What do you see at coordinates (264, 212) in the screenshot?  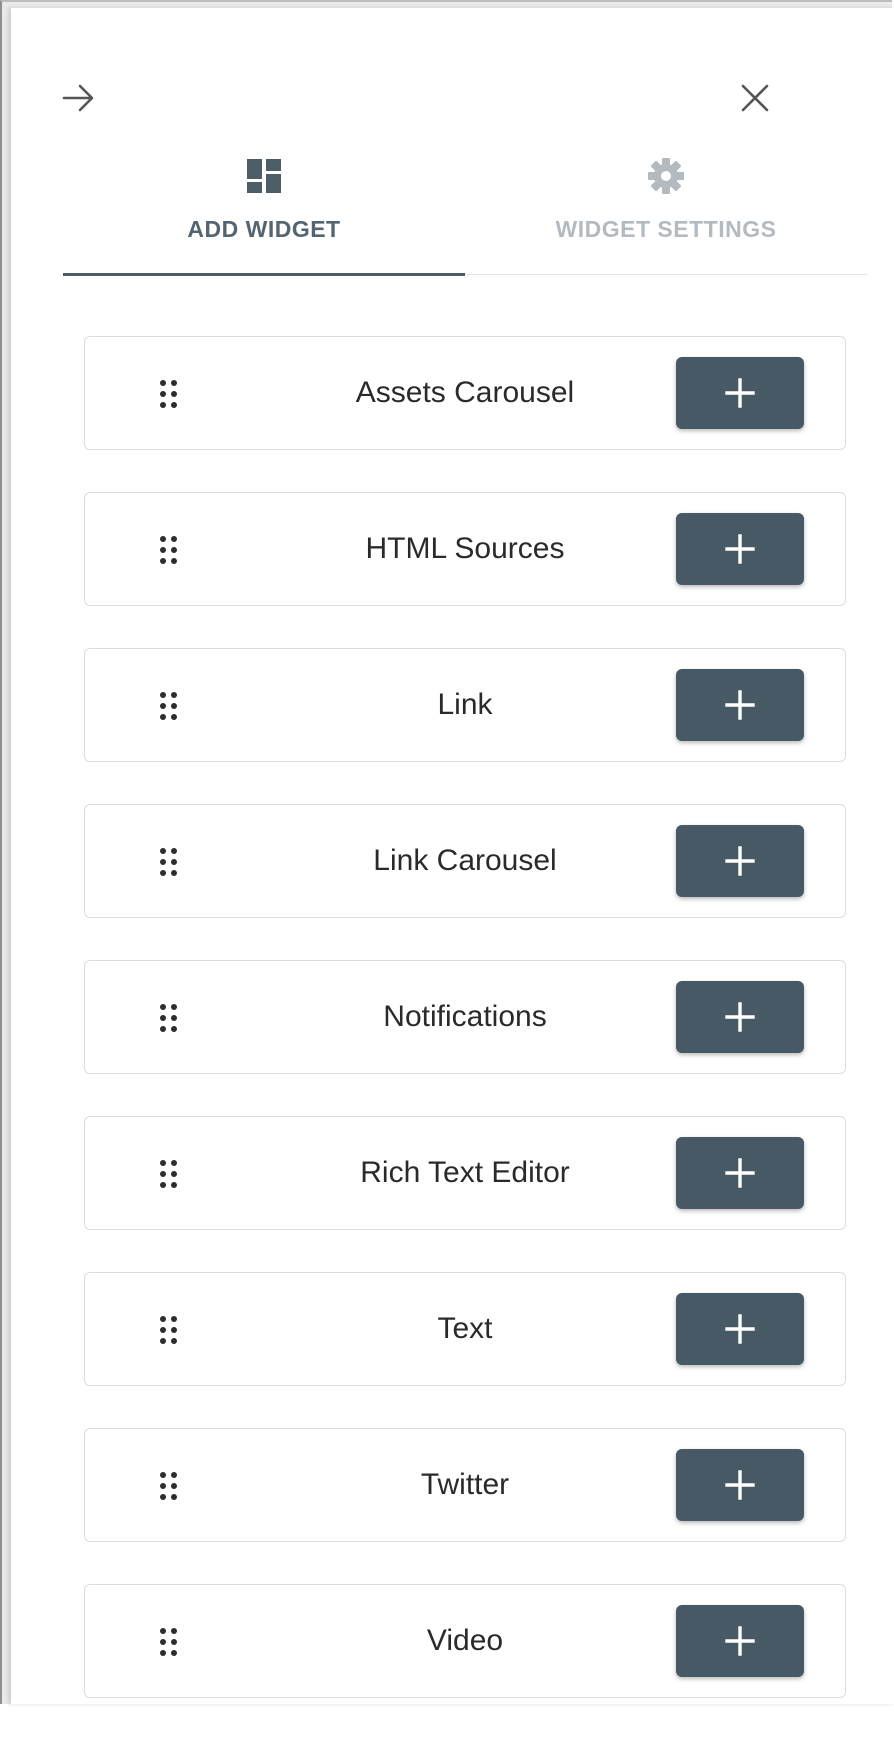 I see `tab-add-widget: ADD WIDGET` at bounding box center [264, 212].